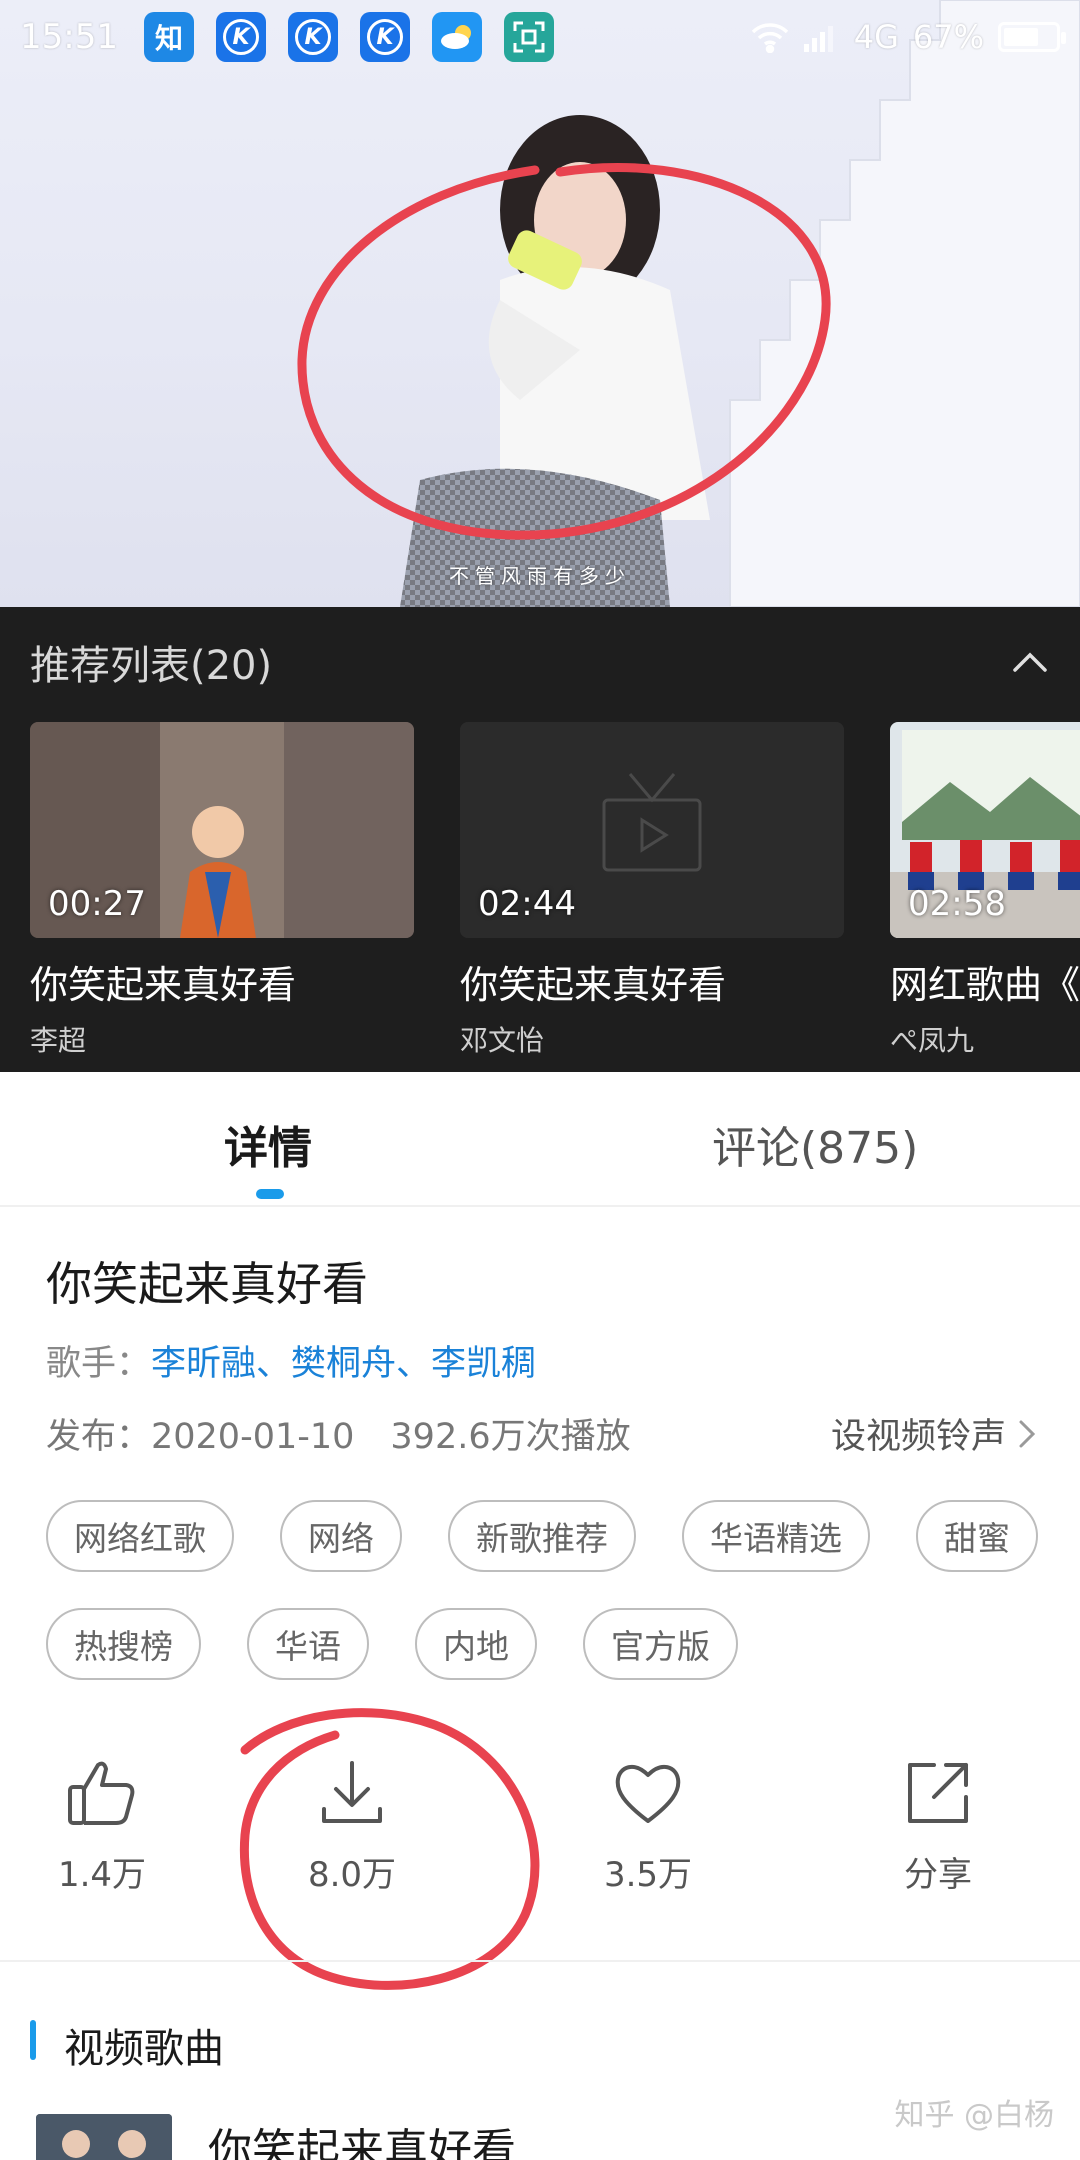 This screenshot has width=1080, height=2160. I want to click on singer-names-link: 李昕融、樊桐舟、李凯稠, so click(343, 1364).